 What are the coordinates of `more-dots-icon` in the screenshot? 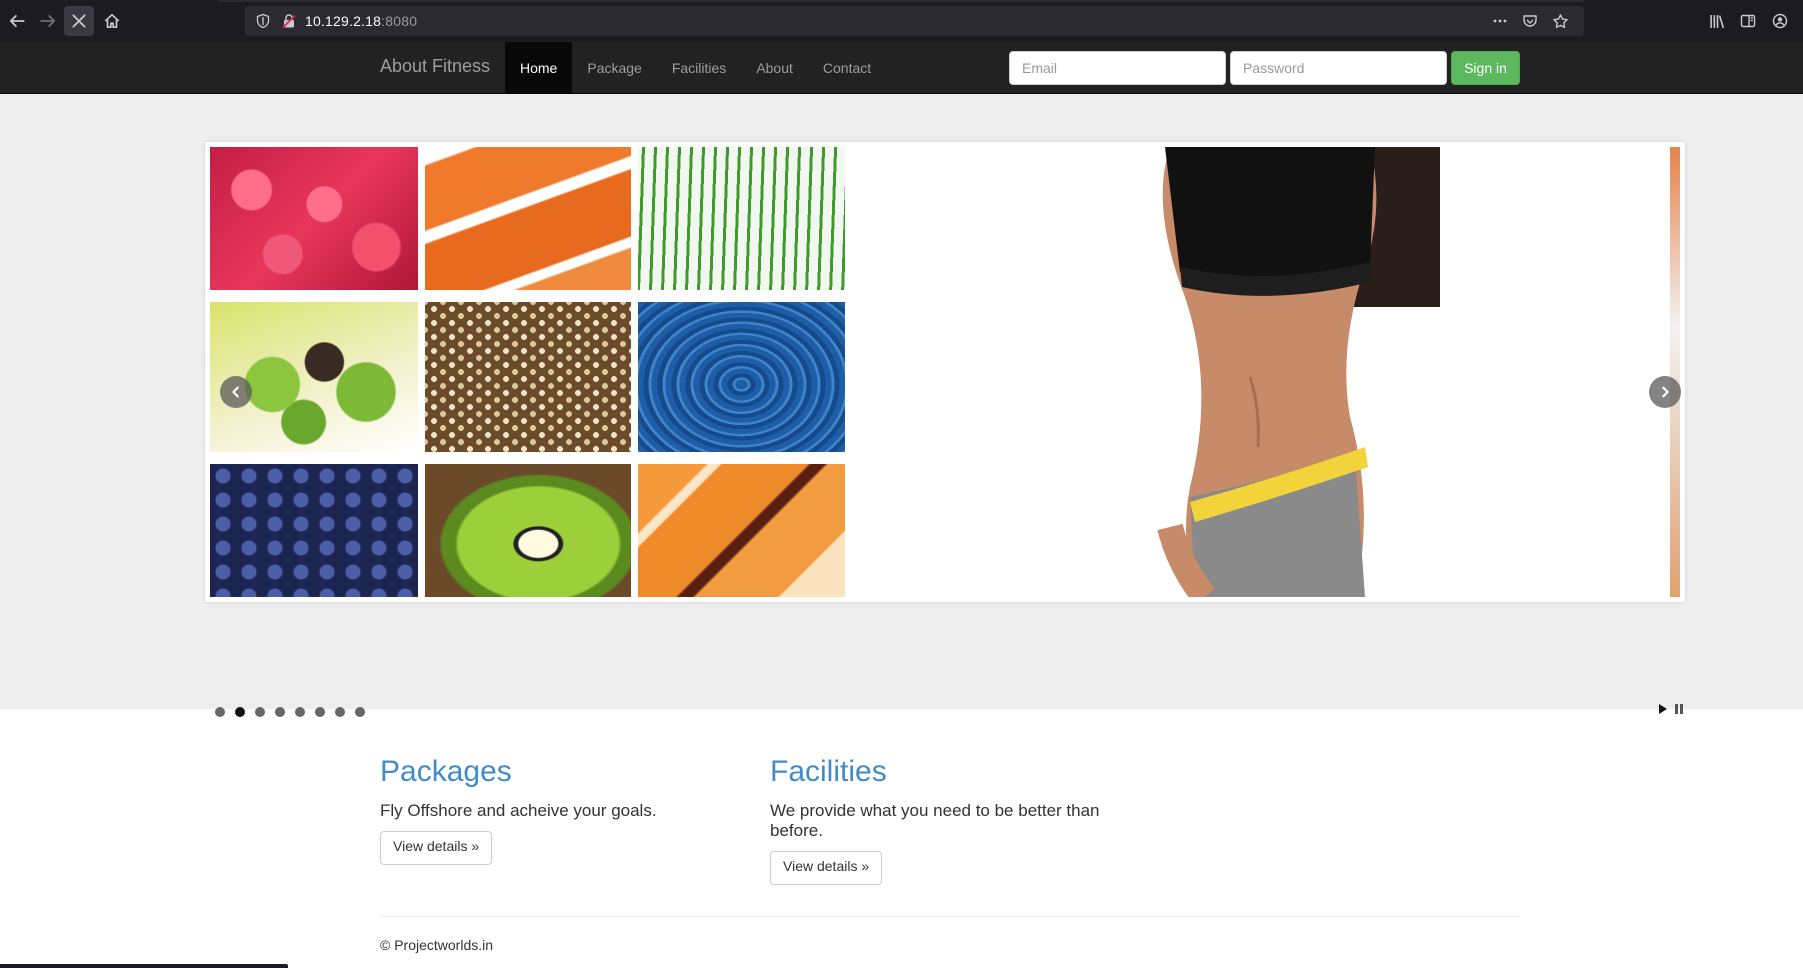 It's located at (1500, 21).